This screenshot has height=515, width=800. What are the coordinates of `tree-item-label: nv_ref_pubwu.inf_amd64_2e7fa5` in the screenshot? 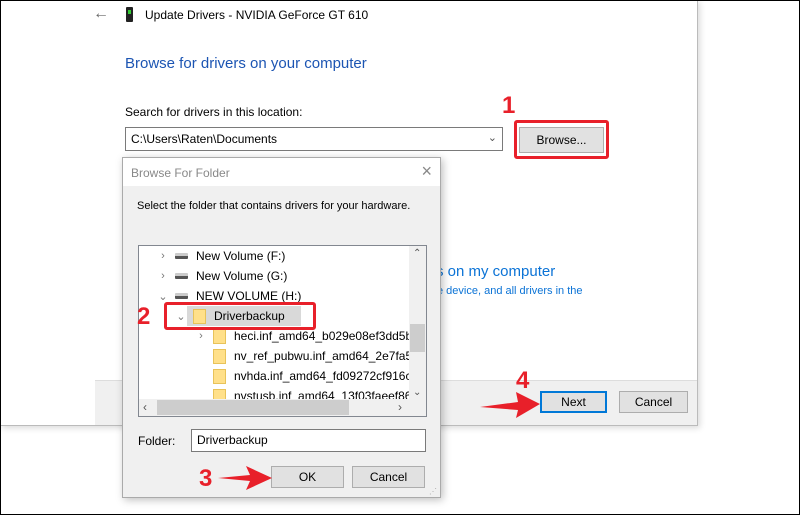 It's located at (323, 356).